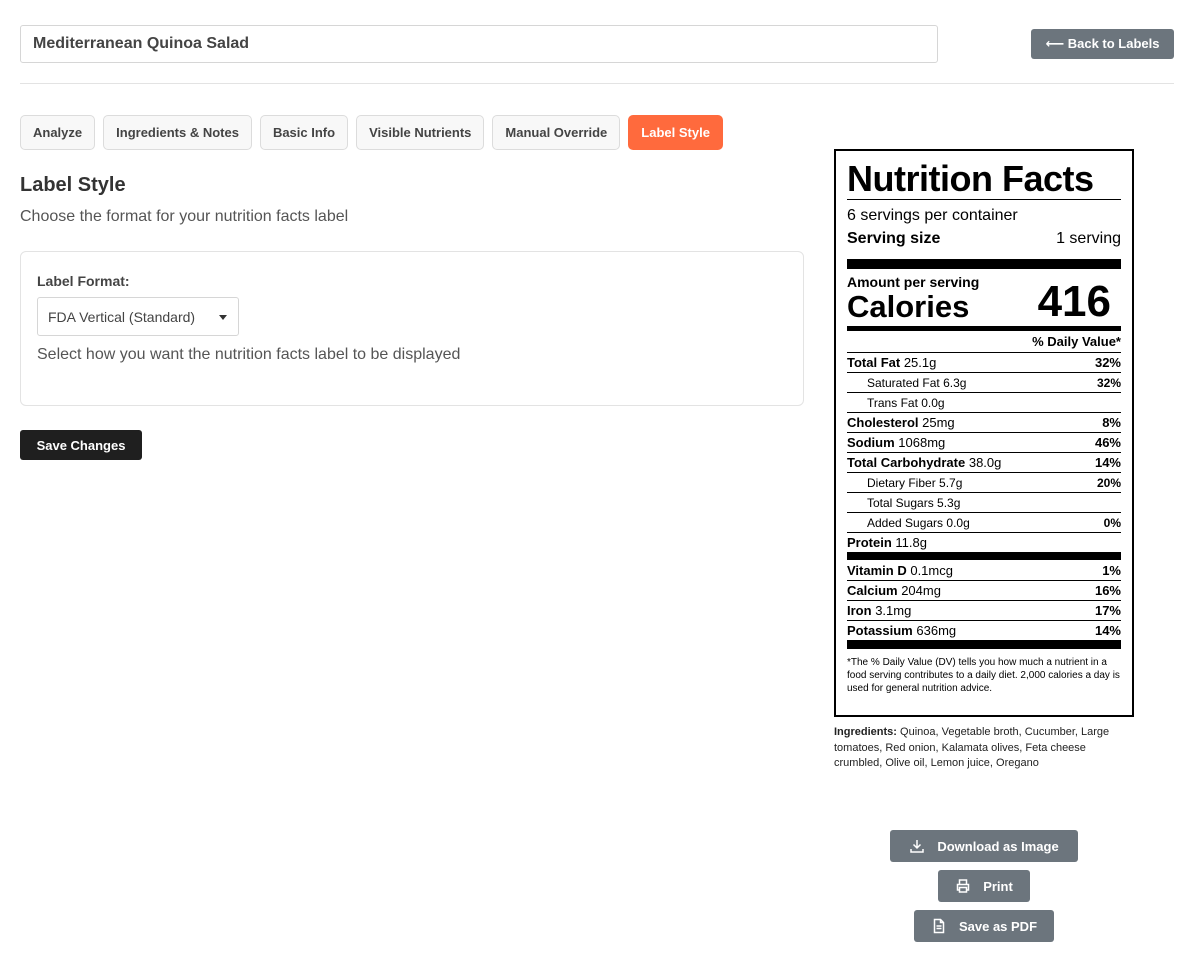  I want to click on nf-row-total-fat: Total Fat 25.1g 32%, so click(984, 362).